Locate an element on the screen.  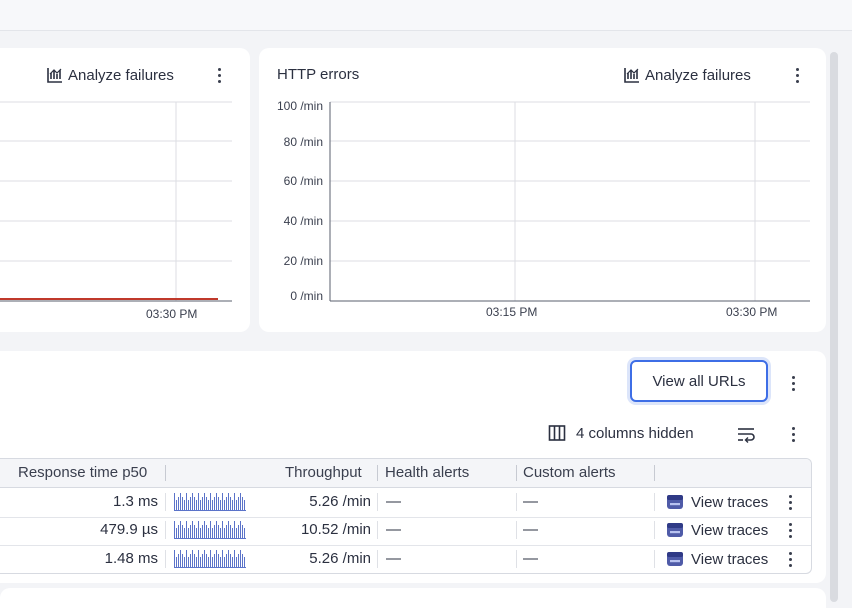
x-tick-label: 03:30 PM is located at coordinates (171, 314).